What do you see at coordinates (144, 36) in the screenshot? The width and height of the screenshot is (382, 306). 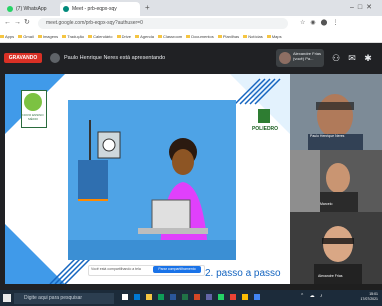 I see `bookmark-item: Agenda` at bounding box center [144, 36].